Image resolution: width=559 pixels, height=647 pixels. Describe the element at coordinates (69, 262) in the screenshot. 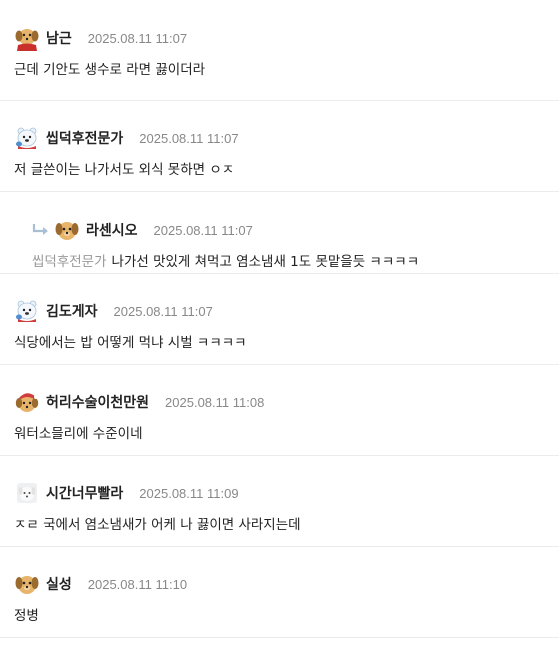

I see `reply-mention: 씹덕후전문가` at that location.